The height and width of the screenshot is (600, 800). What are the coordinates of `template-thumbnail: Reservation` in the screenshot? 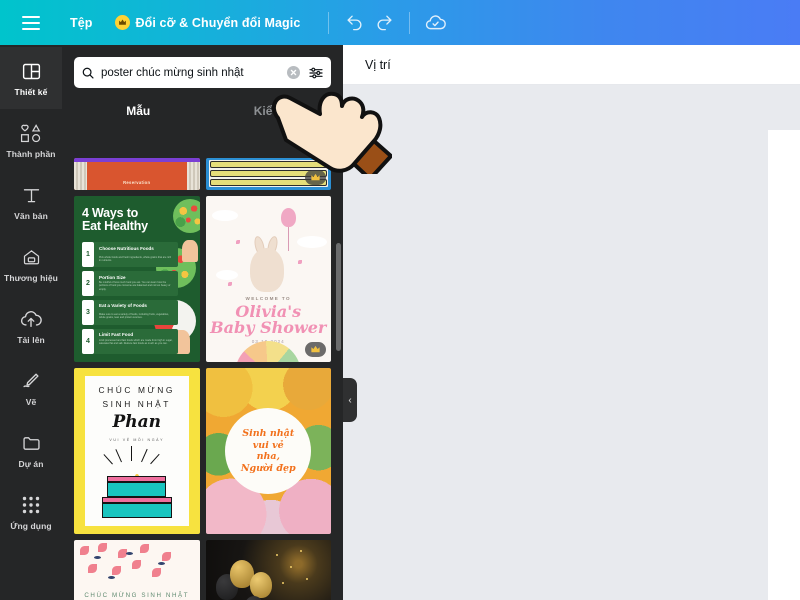 It's located at (137, 174).